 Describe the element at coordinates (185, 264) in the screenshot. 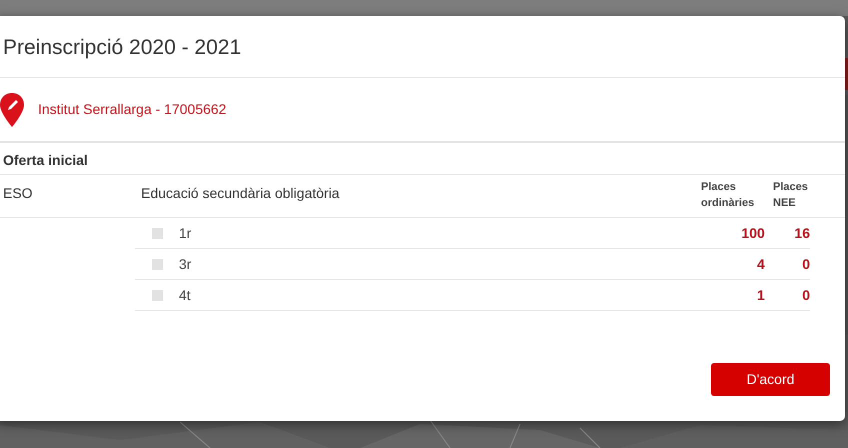

I see `course-label: 3r` at that location.